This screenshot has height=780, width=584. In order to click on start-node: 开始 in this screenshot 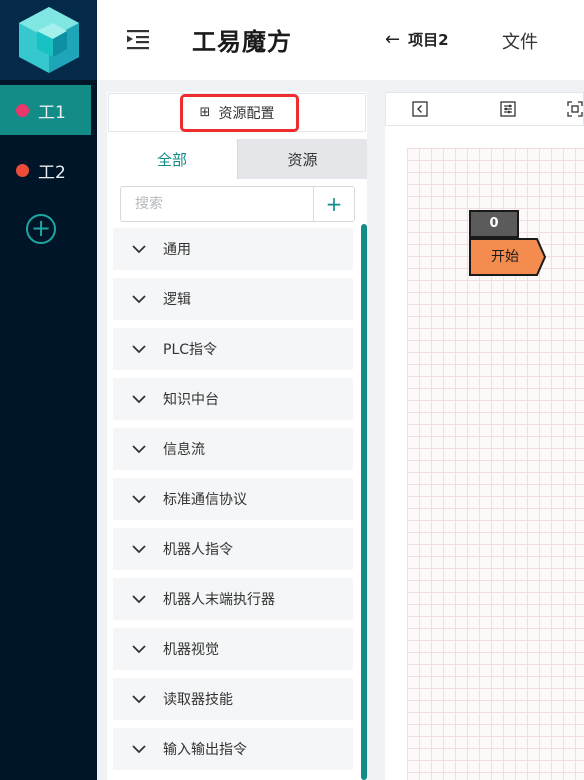, I will do `click(508, 257)`.